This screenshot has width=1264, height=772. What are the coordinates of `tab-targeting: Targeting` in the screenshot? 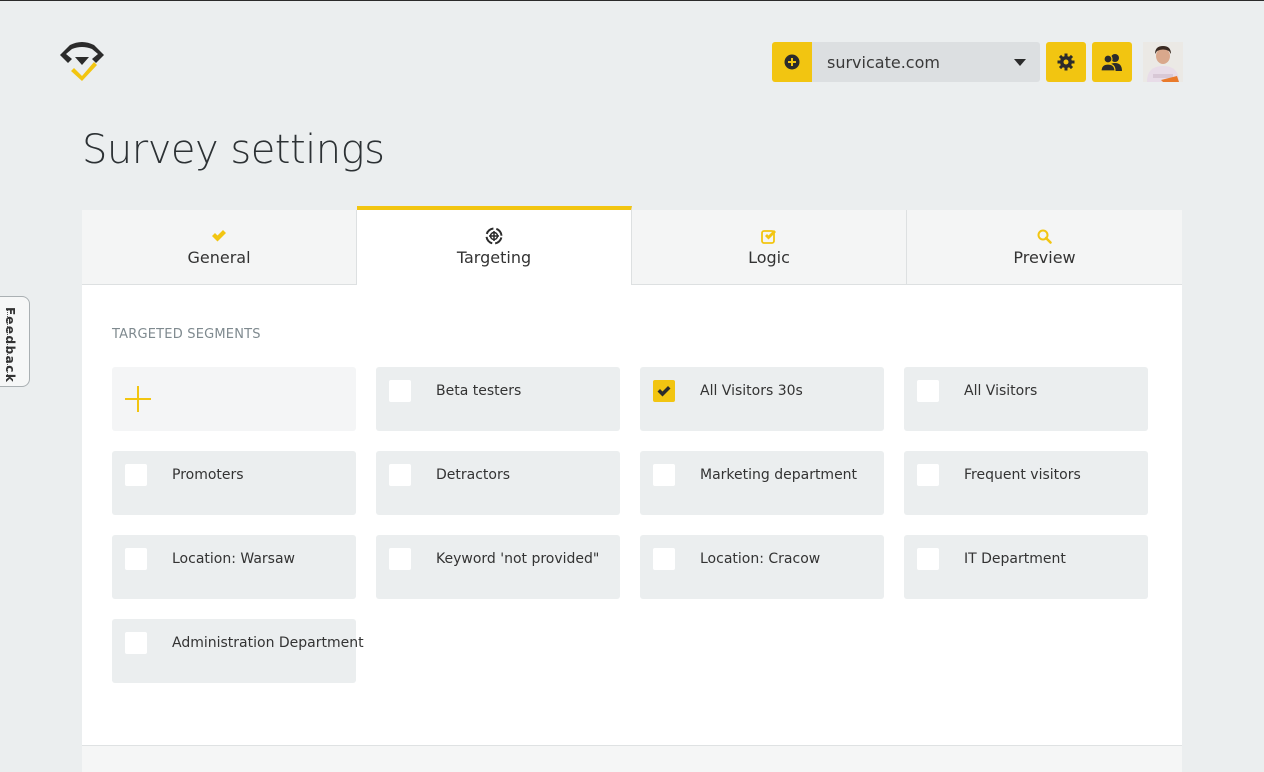 It's located at (494, 245).